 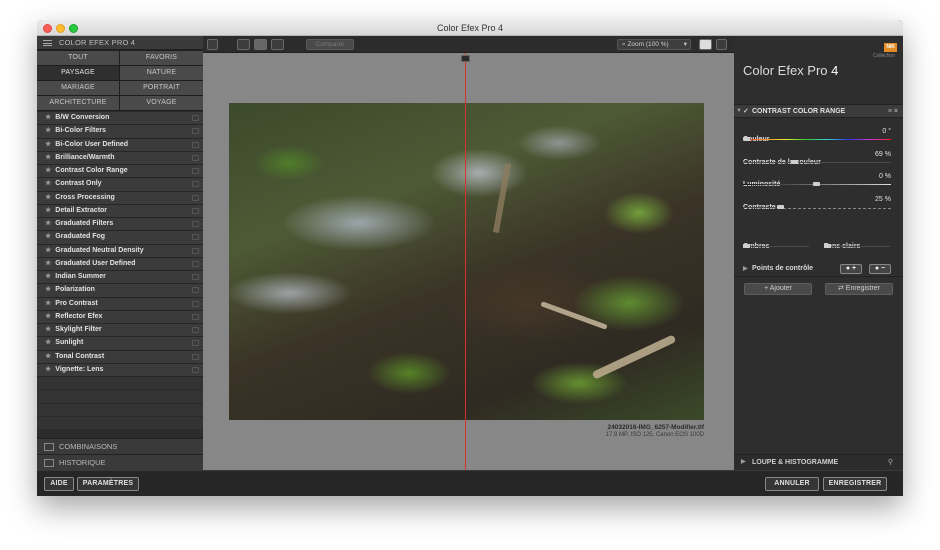 I want to click on add-positive-point-button: ● +, so click(x=851, y=269).